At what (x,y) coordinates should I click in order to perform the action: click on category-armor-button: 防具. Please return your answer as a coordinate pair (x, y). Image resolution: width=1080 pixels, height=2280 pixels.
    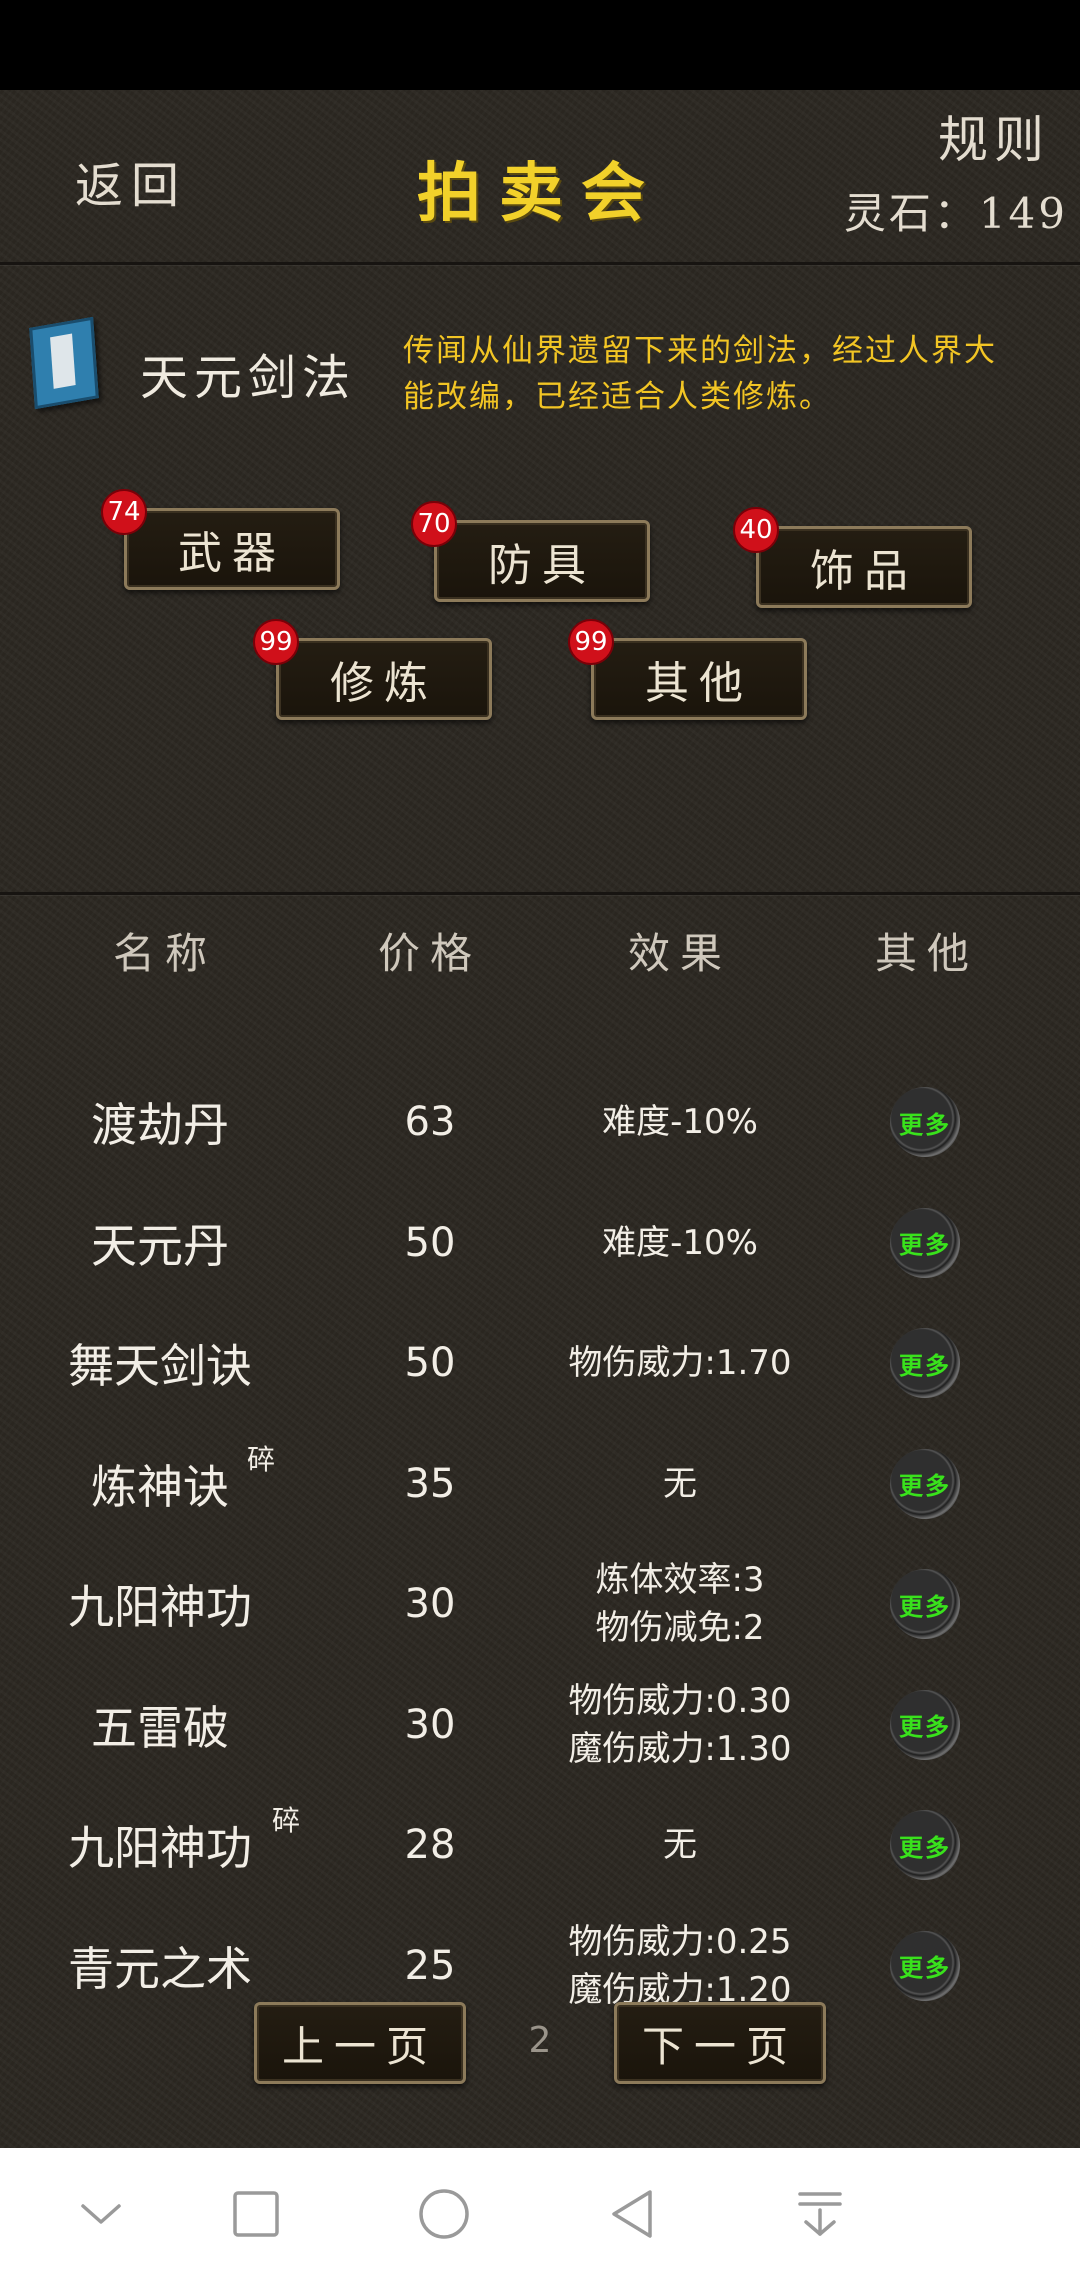
    Looking at the image, I should click on (542, 561).